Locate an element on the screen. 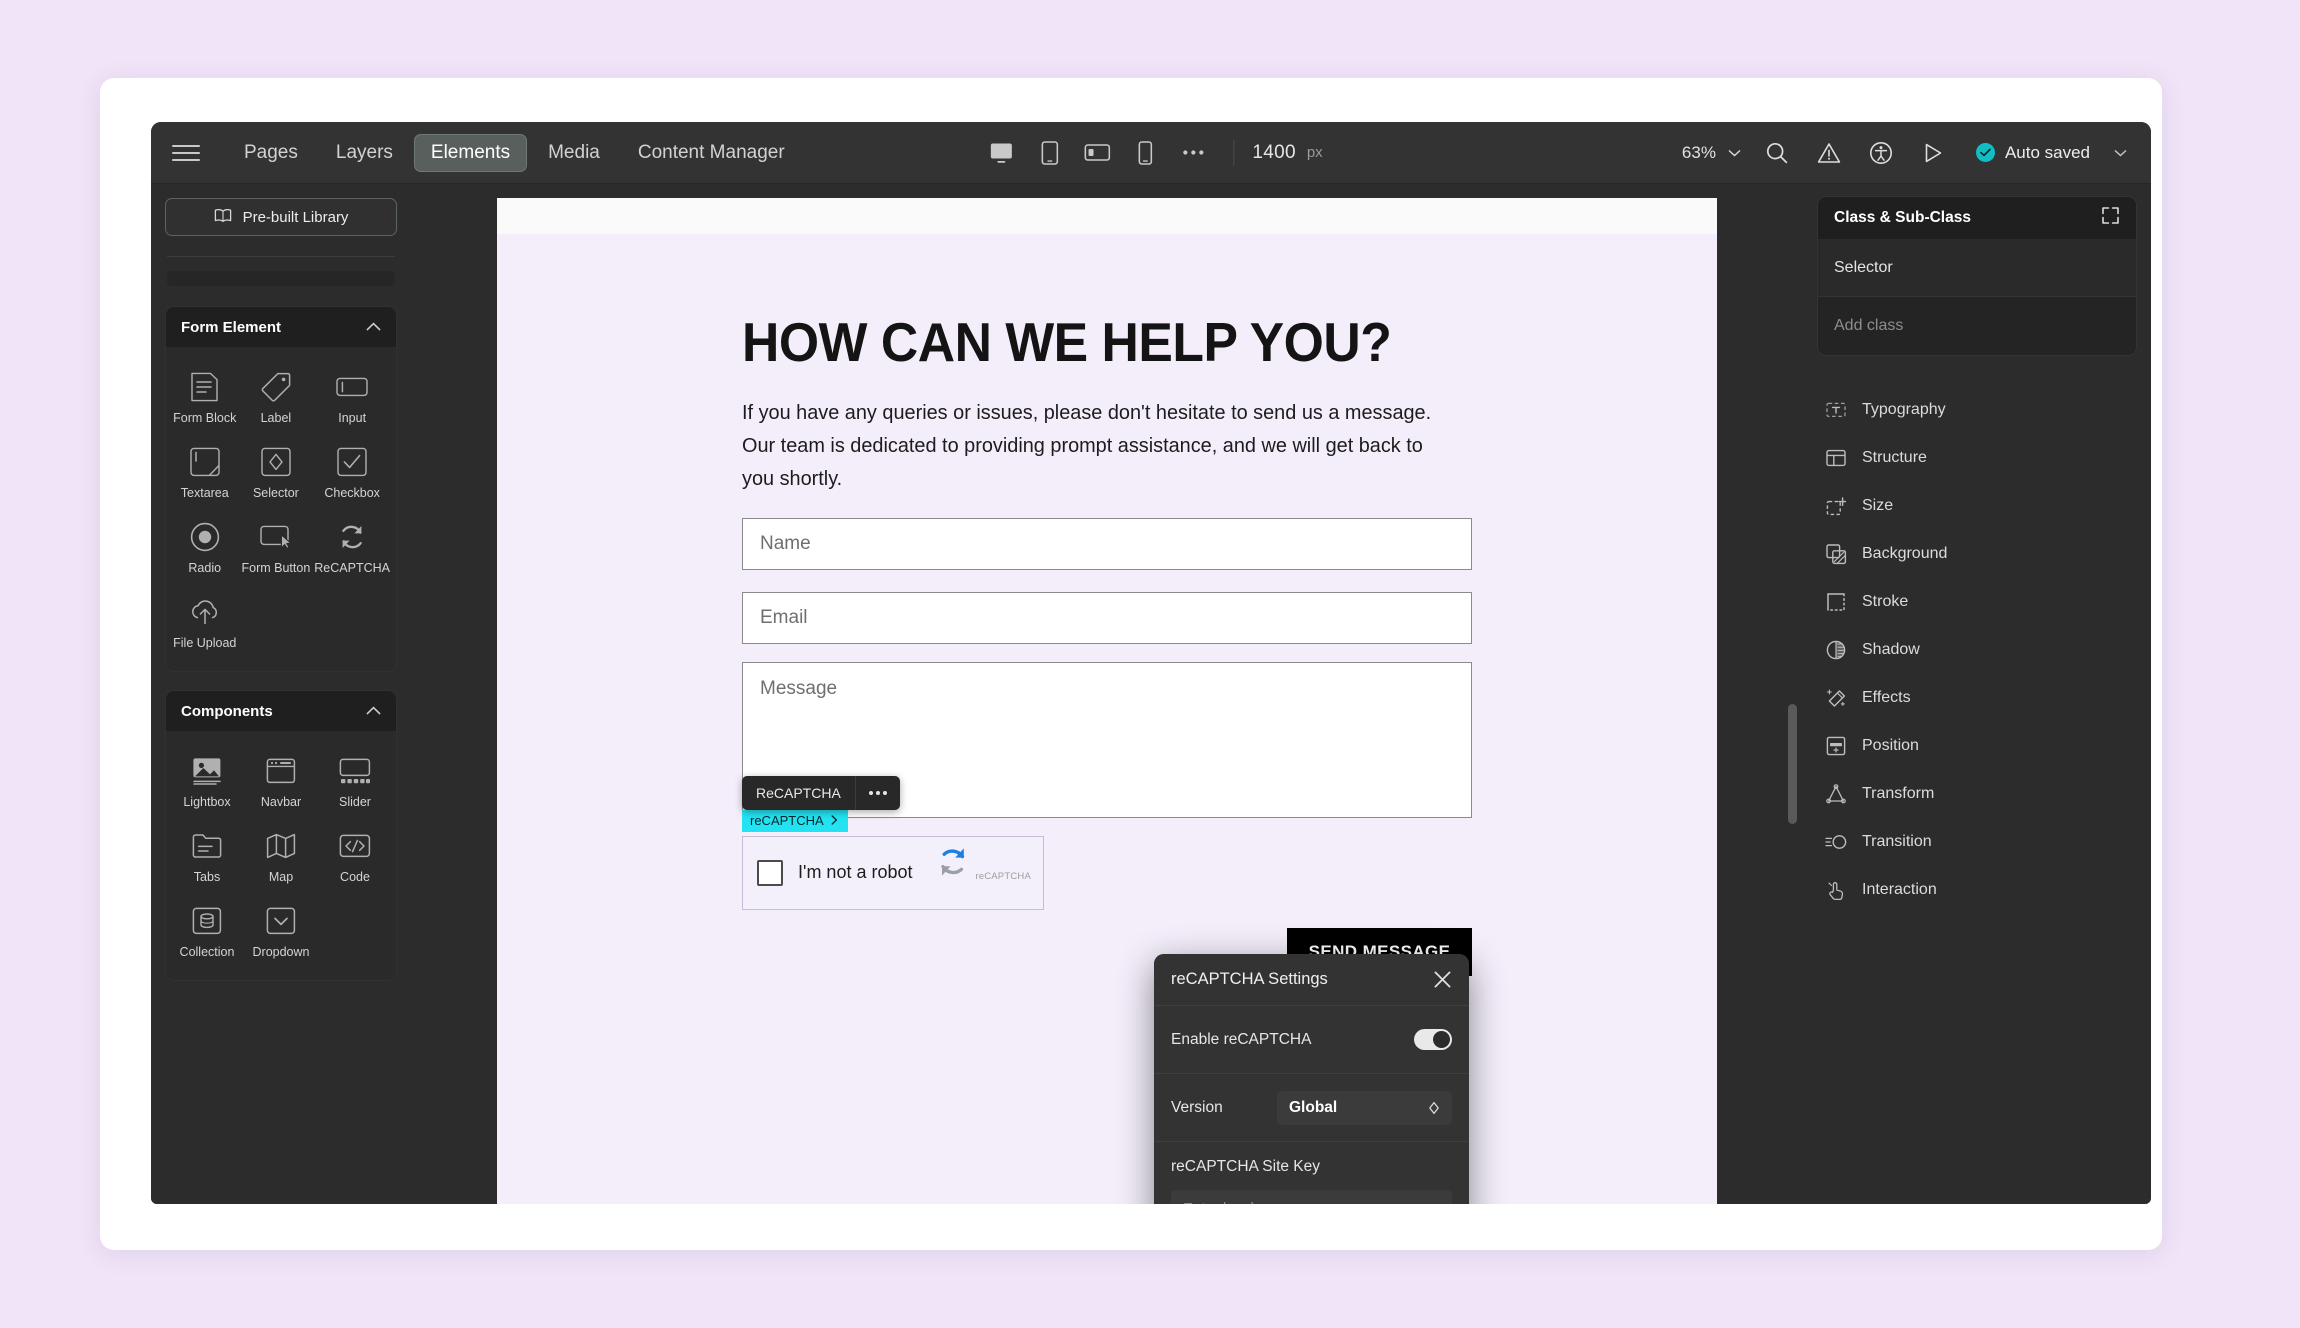 The image size is (2300, 1328). prop-structure-label: Structure is located at coordinates (1894, 457).